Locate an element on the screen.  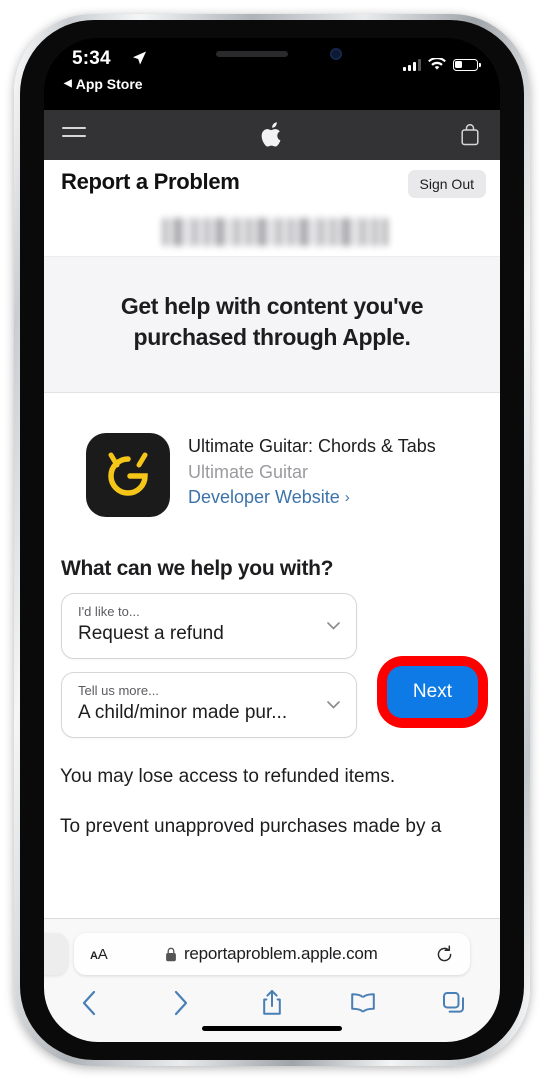
bookmarks-button is located at coordinates (363, 1003).